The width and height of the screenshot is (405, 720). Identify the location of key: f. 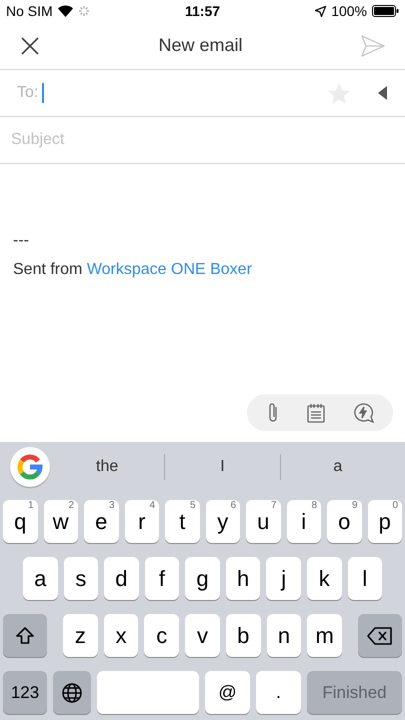
(162, 578).